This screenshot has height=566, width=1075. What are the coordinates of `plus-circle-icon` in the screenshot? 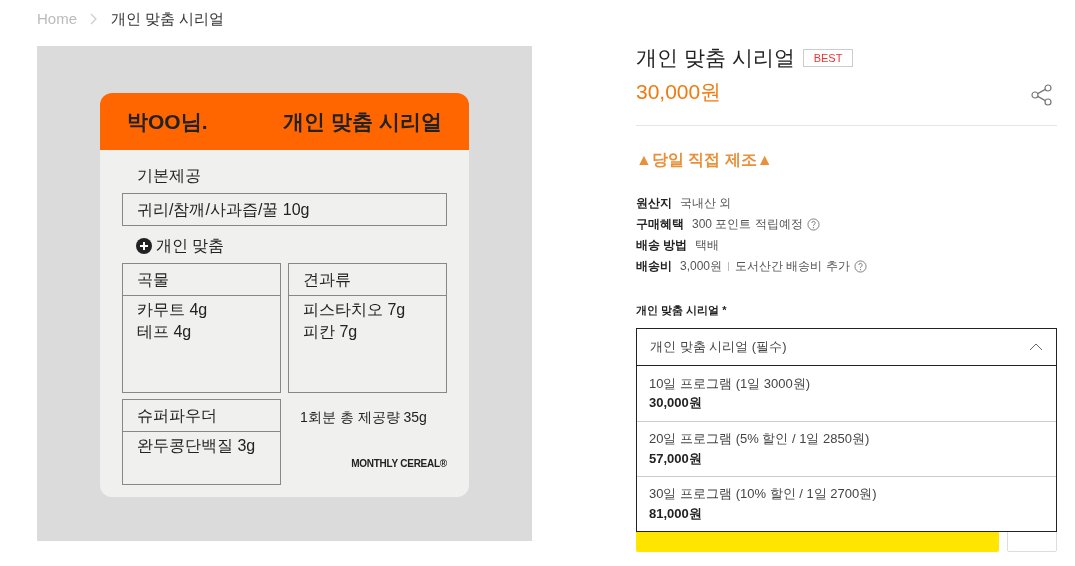 It's located at (144, 246).